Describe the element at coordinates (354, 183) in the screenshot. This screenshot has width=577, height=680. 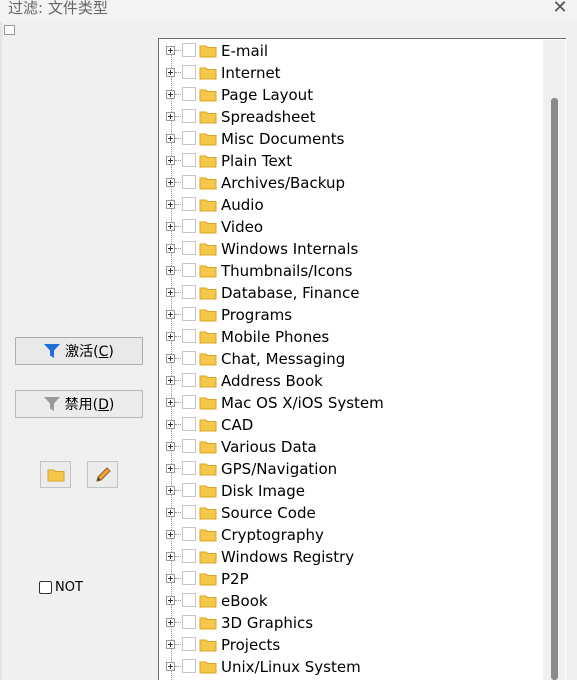
I see `tree-item: Archives/Backup` at that location.